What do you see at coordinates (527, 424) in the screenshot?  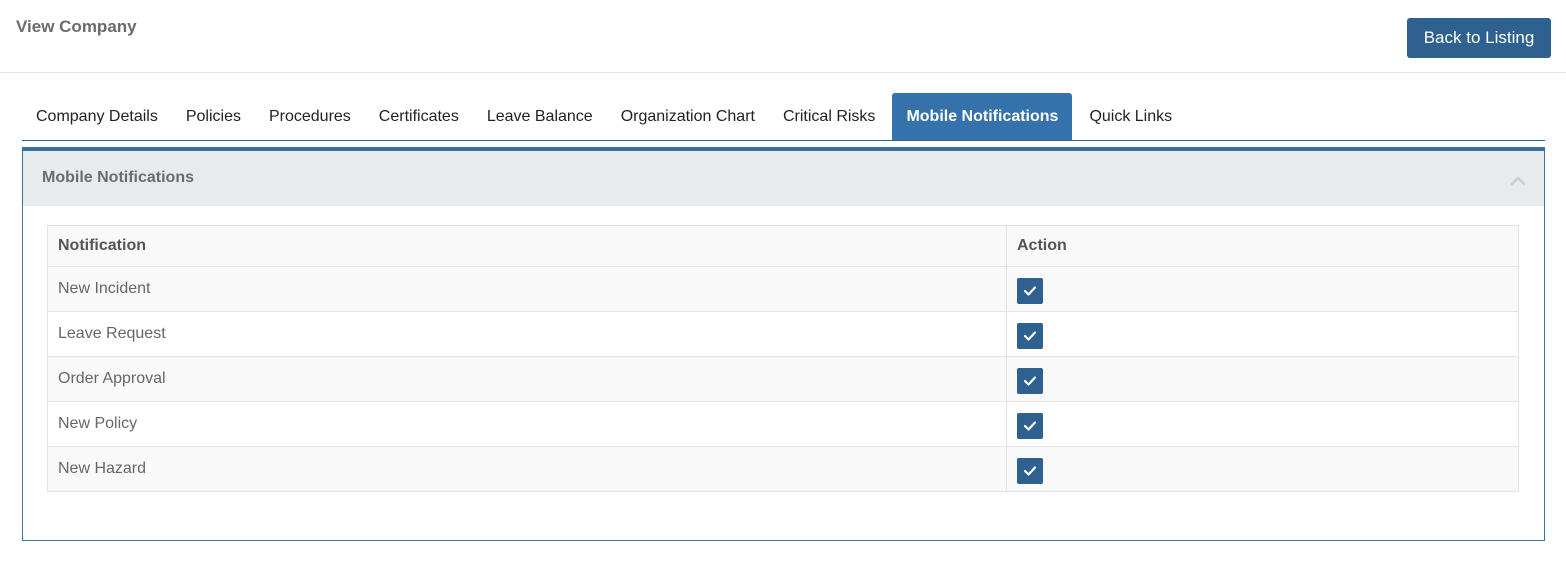 I see `notification-cell: New Policy` at bounding box center [527, 424].